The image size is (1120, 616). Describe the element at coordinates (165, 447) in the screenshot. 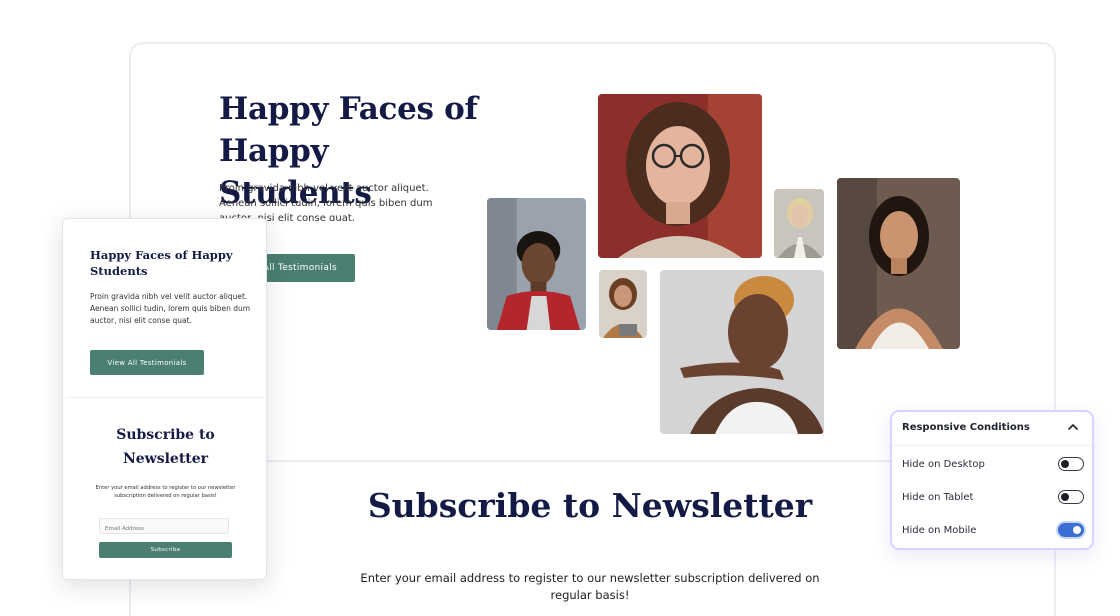

I see `mobile-newsletter-title: Subscribe to Newsletter` at that location.